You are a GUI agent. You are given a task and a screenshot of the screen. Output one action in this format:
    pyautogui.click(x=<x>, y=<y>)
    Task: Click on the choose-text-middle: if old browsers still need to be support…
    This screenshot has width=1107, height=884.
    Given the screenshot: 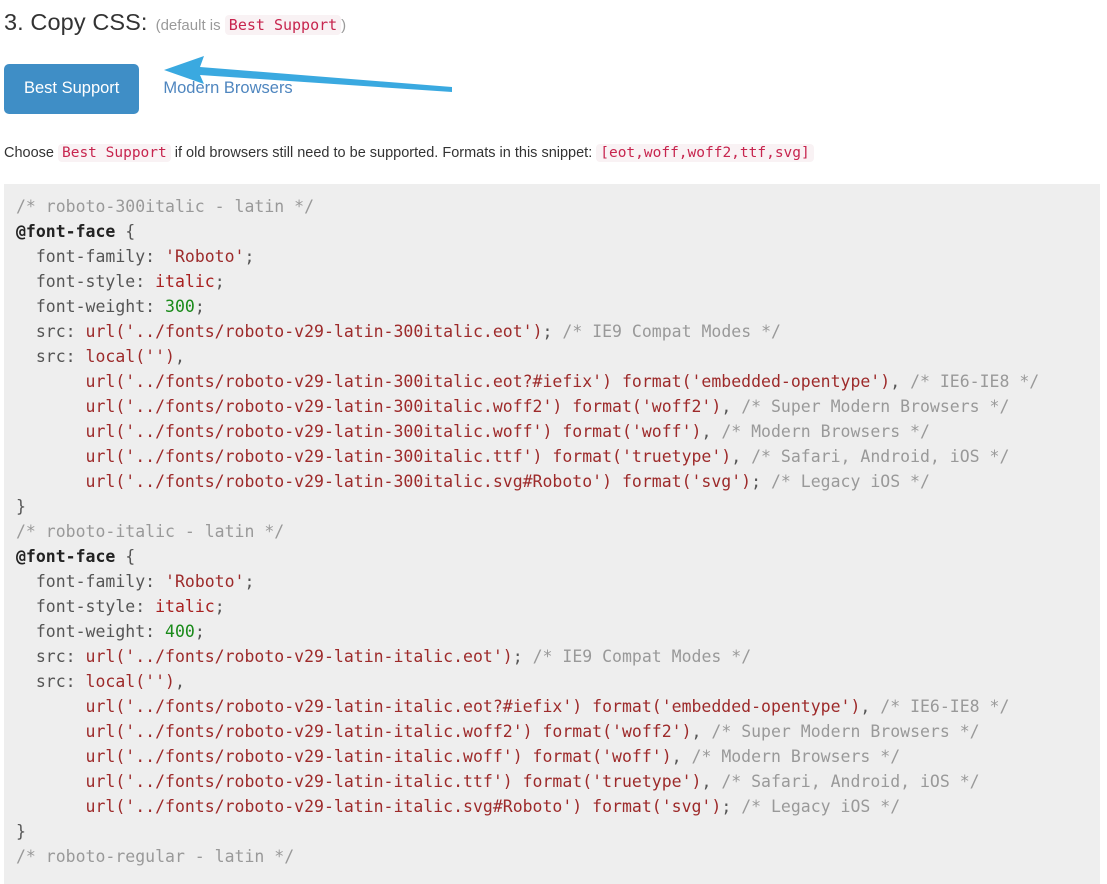 What is the action you would take?
    pyautogui.click(x=383, y=153)
    